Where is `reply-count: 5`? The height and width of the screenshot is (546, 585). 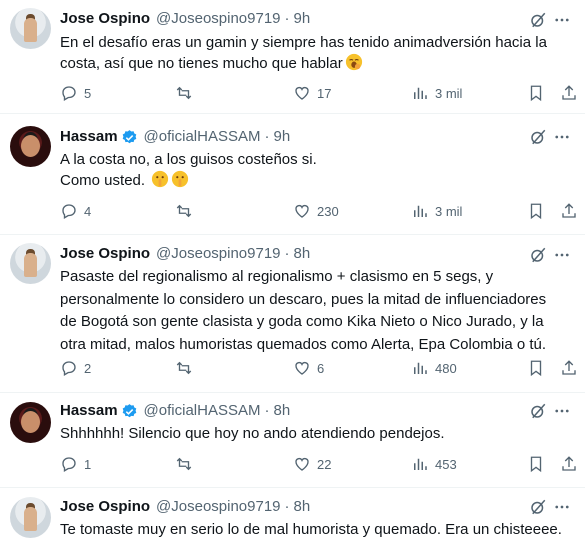 reply-count: 5 is located at coordinates (88, 93).